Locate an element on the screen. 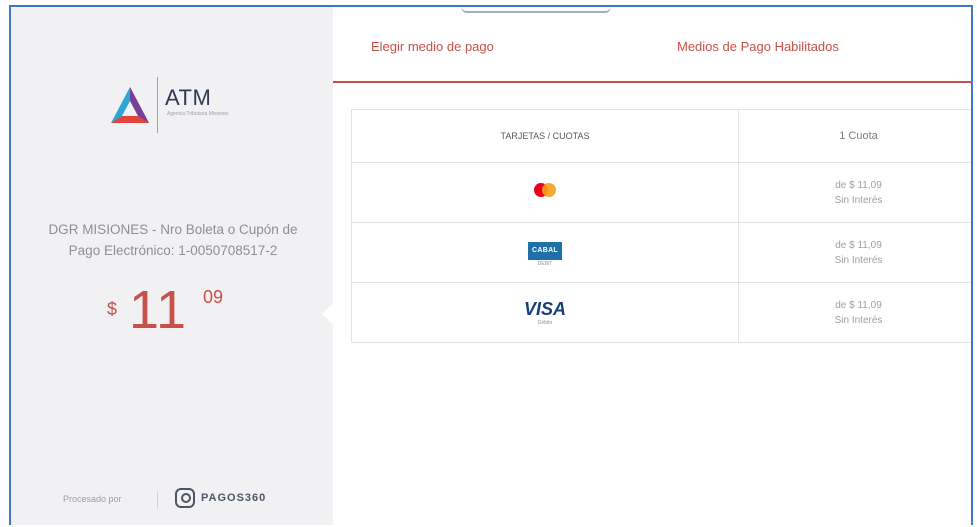  pagos360-icon is located at coordinates (185, 498).